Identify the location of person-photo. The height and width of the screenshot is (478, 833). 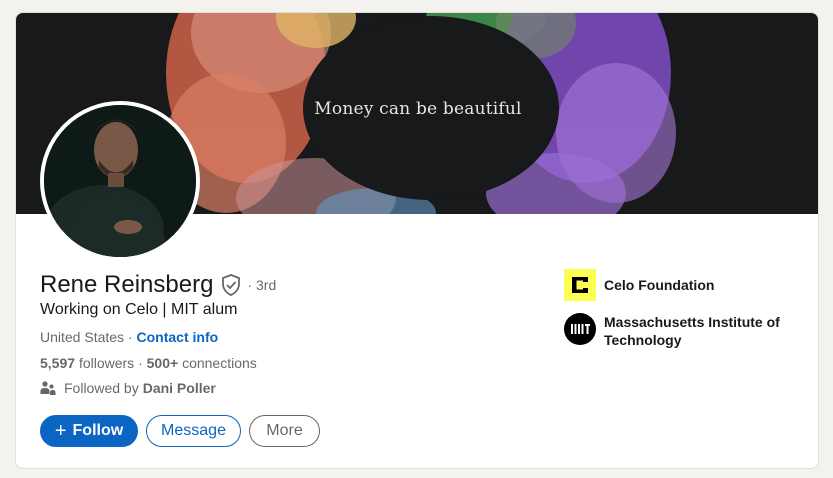
(120, 181).